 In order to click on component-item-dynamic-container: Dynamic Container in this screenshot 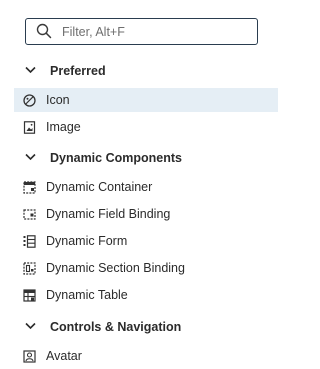, I will do `click(146, 187)`.